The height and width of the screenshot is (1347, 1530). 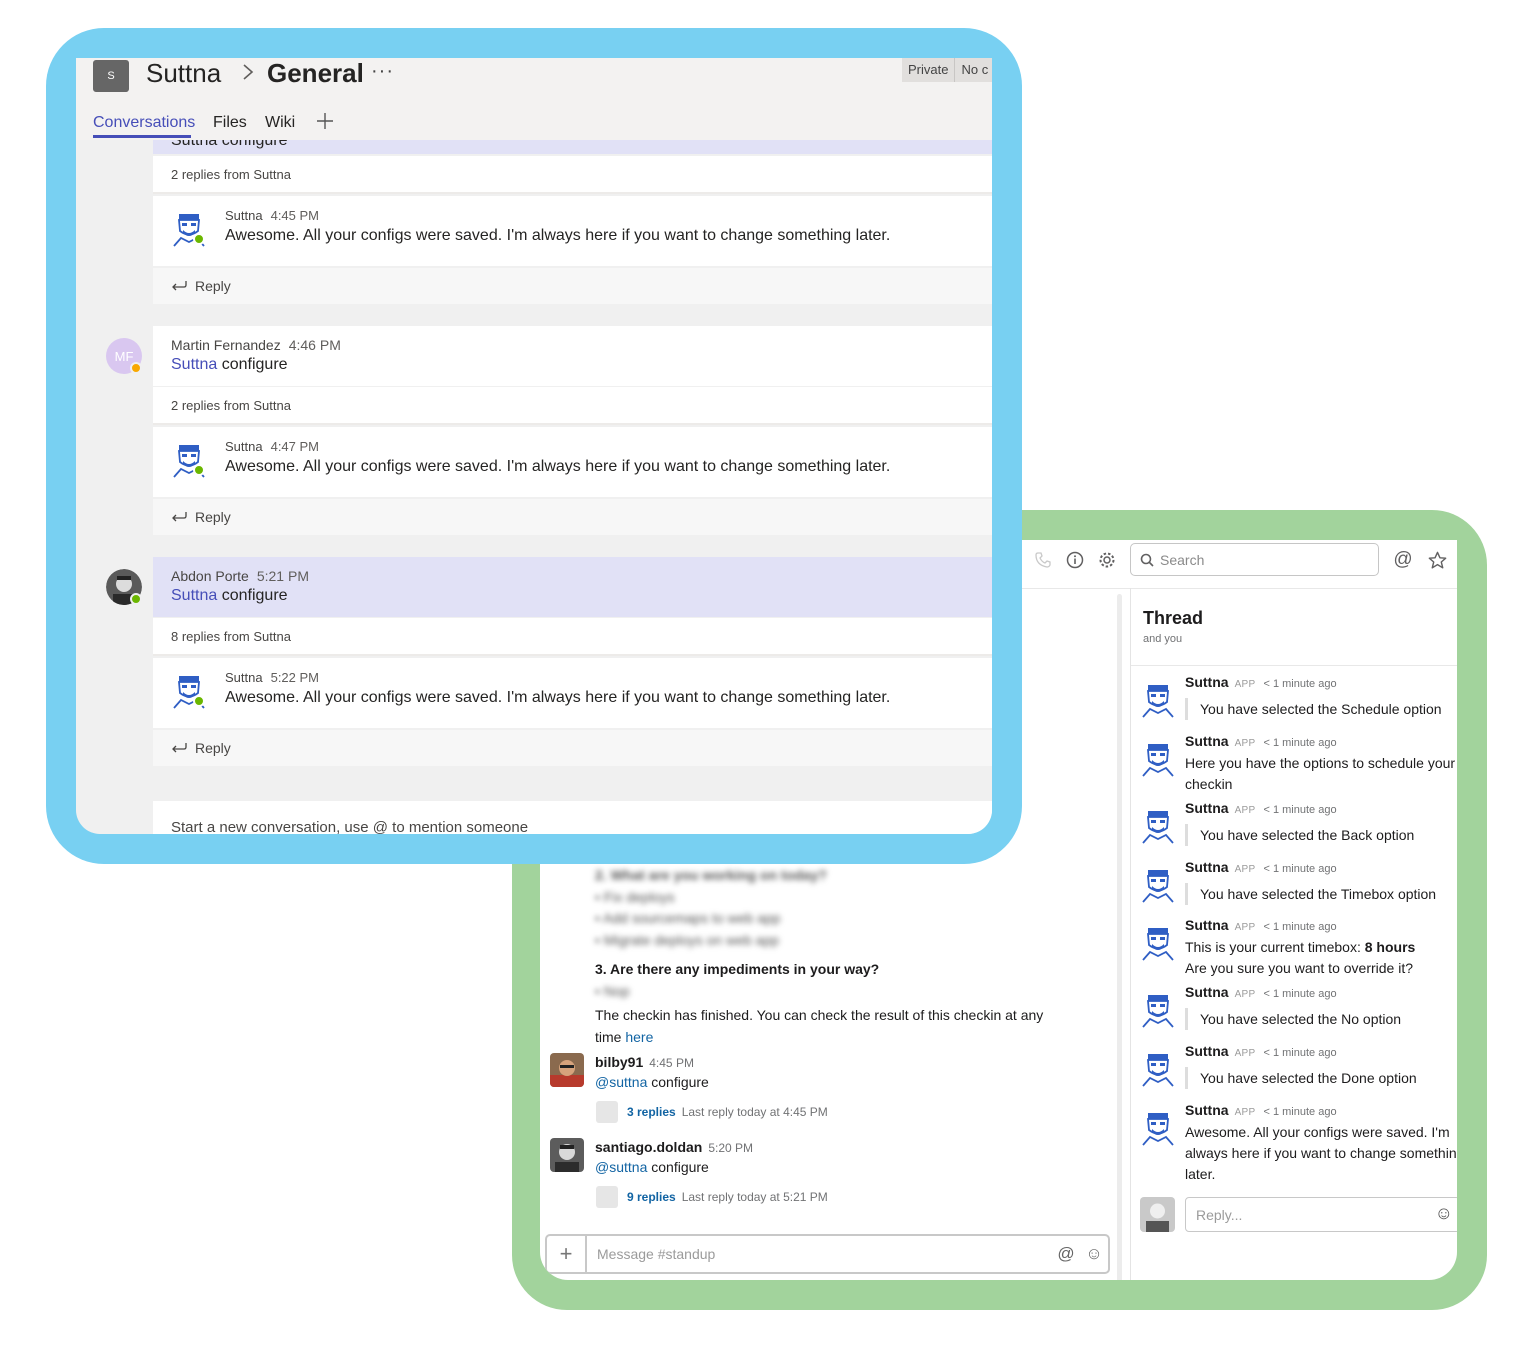 What do you see at coordinates (1300, 927) in the screenshot?
I see `timestamp: < 1 minute ago` at bounding box center [1300, 927].